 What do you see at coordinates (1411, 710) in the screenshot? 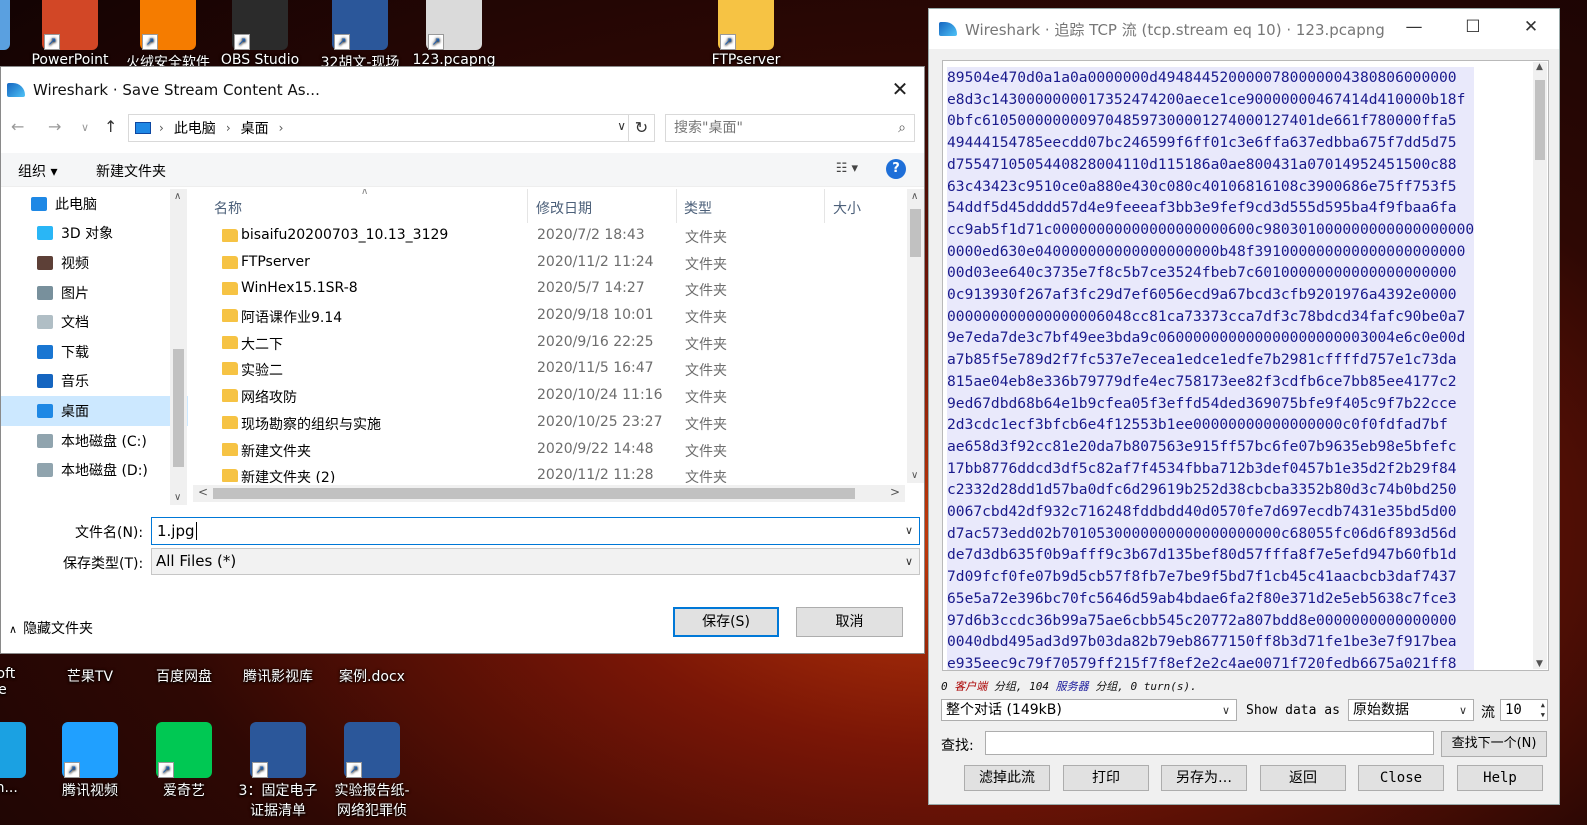
I see `show-data-as-select: 原始数据 ∨` at bounding box center [1411, 710].